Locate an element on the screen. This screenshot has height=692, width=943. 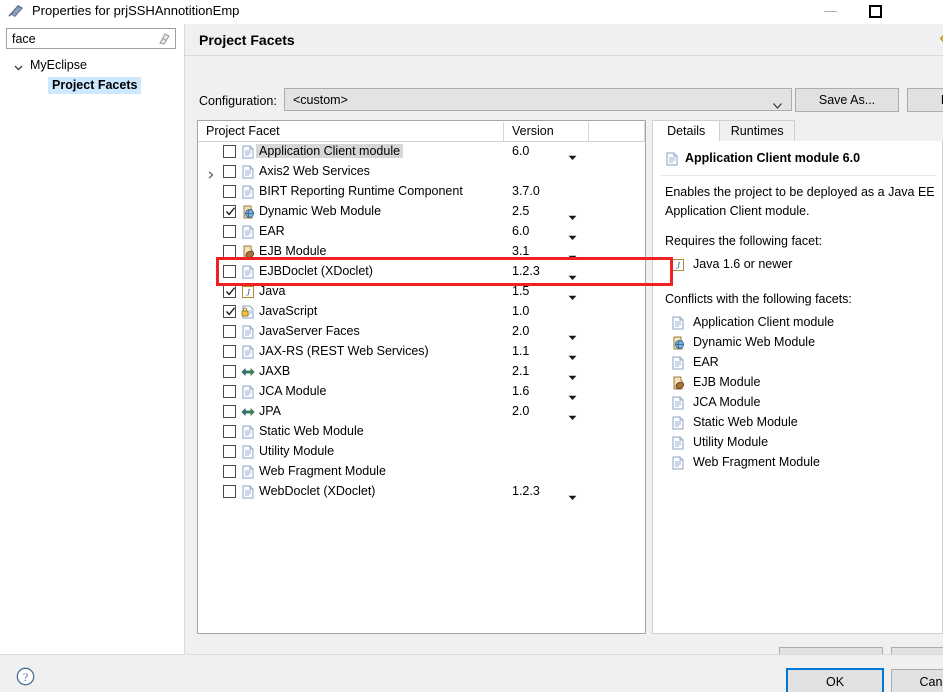
minimize-icon is located at coordinates (830, 11).